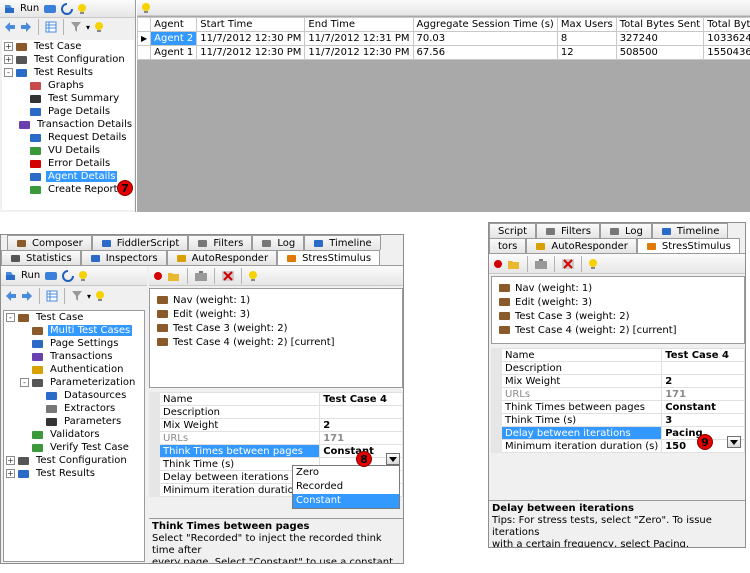 The height and width of the screenshot is (573, 750). What do you see at coordinates (49, 242) in the screenshot?
I see `tab-composer: Composer` at bounding box center [49, 242].